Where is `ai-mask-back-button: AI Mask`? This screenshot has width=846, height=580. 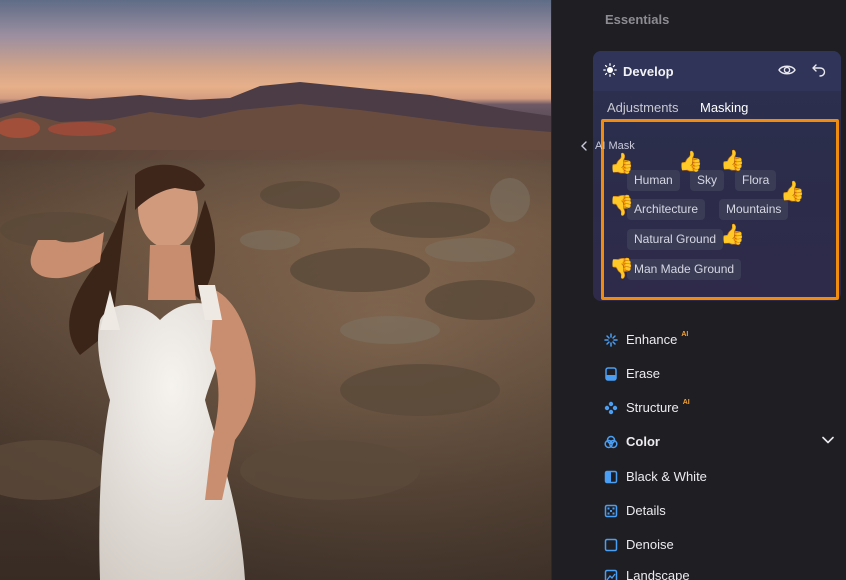 ai-mask-back-button: AI Mask is located at coordinates (608, 146).